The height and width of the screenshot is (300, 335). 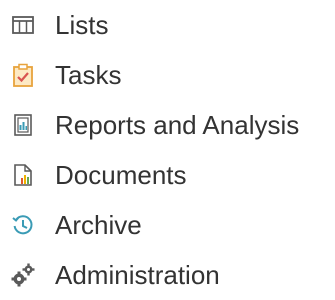 I want to click on nav-item-documents-label: Documents, so click(x=121, y=175).